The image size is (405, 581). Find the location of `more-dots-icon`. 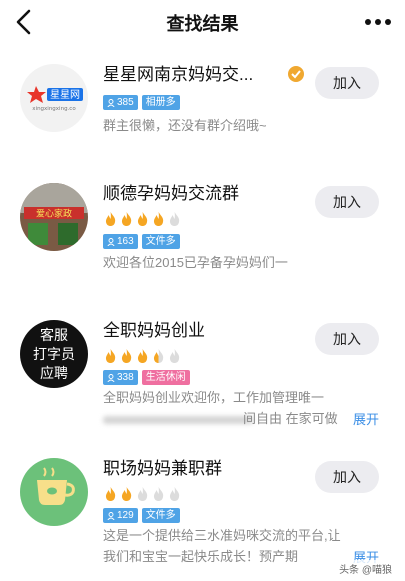

more-dots-icon is located at coordinates (378, 22).